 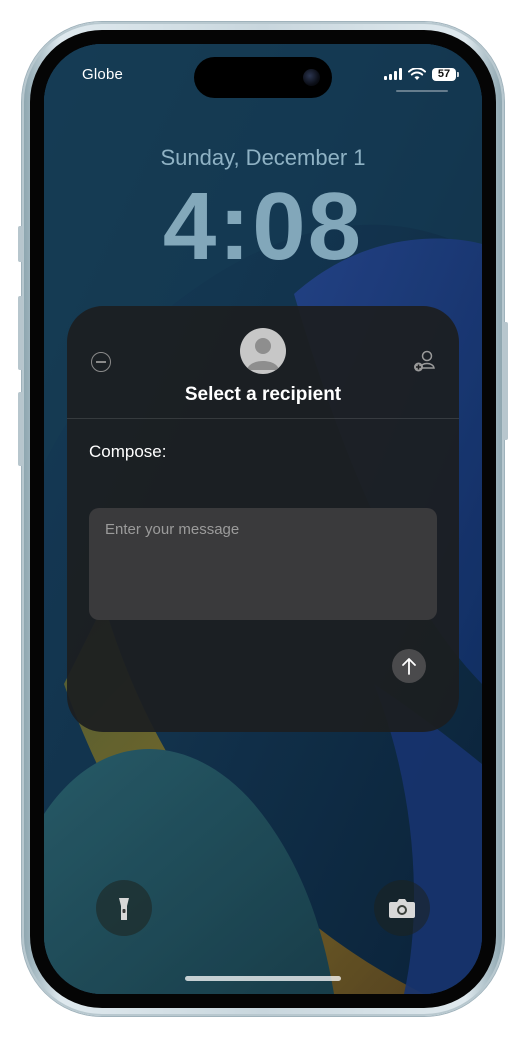 What do you see at coordinates (505, 381) in the screenshot?
I see `power-button` at bounding box center [505, 381].